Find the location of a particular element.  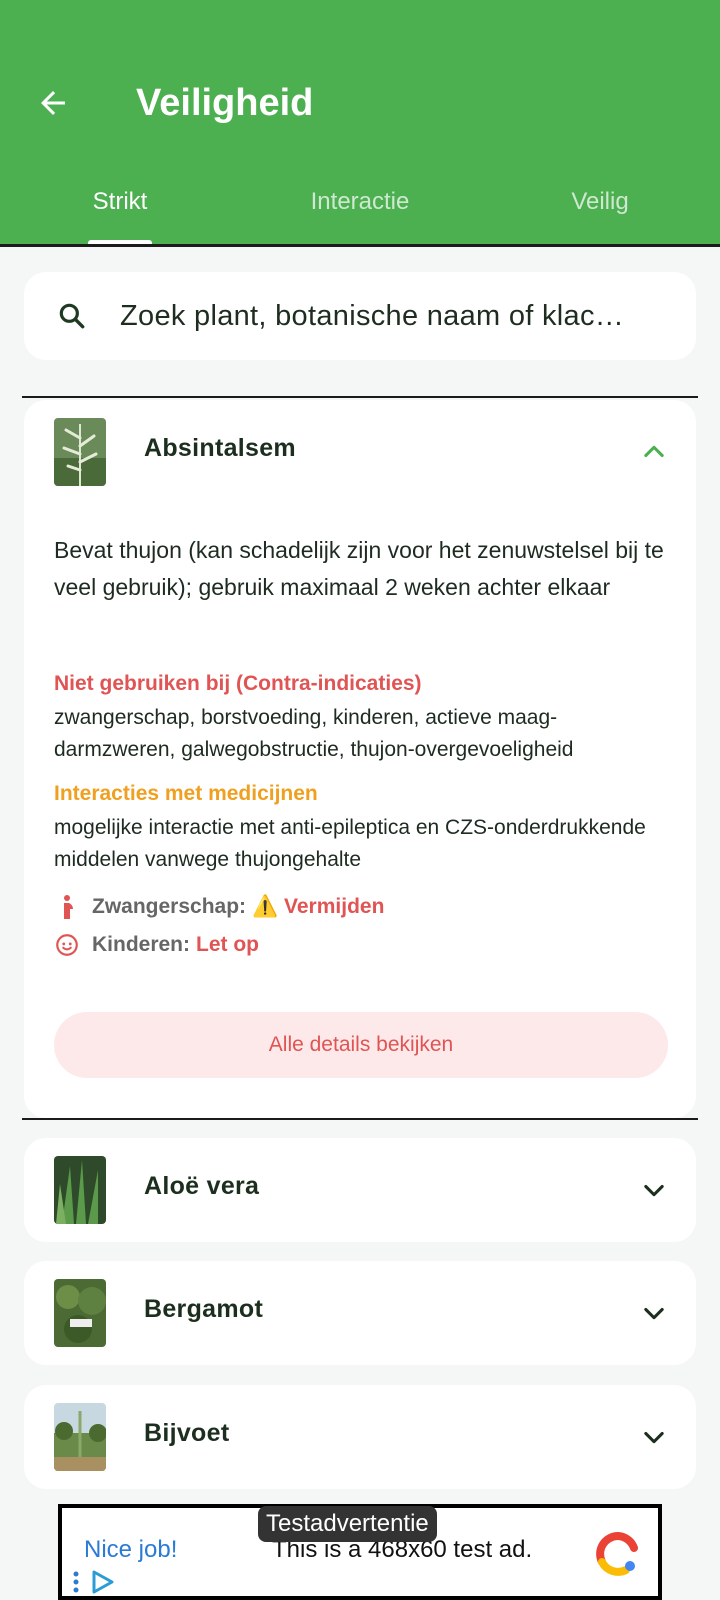

plant-name: Absintalsem is located at coordinates (220, 448).